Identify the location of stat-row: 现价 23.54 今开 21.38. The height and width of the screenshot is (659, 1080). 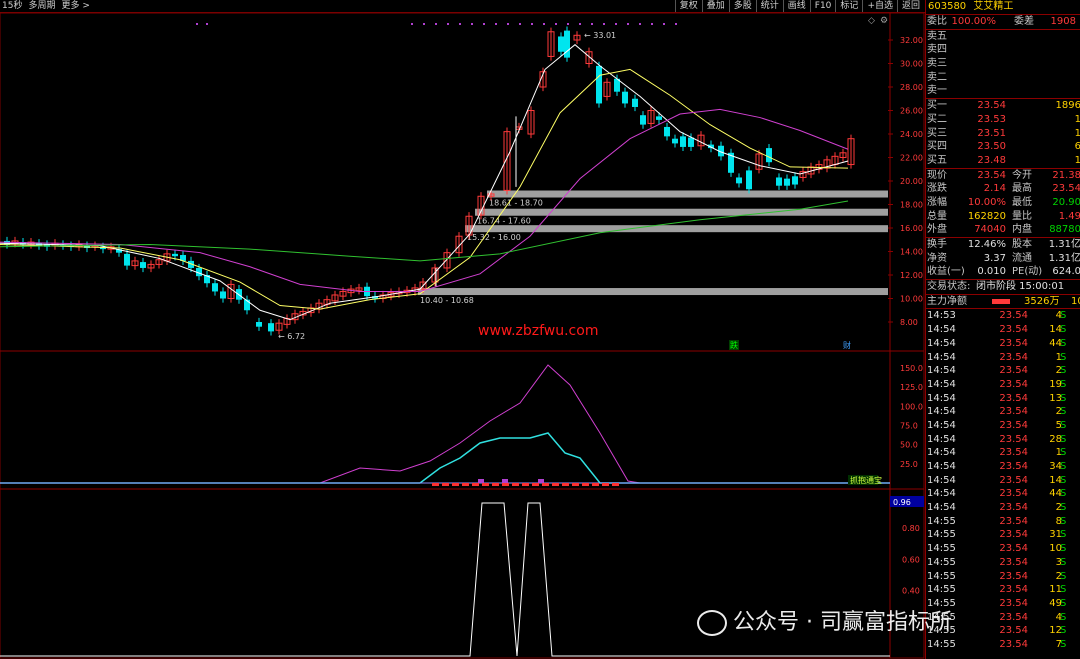
(1003, 176).